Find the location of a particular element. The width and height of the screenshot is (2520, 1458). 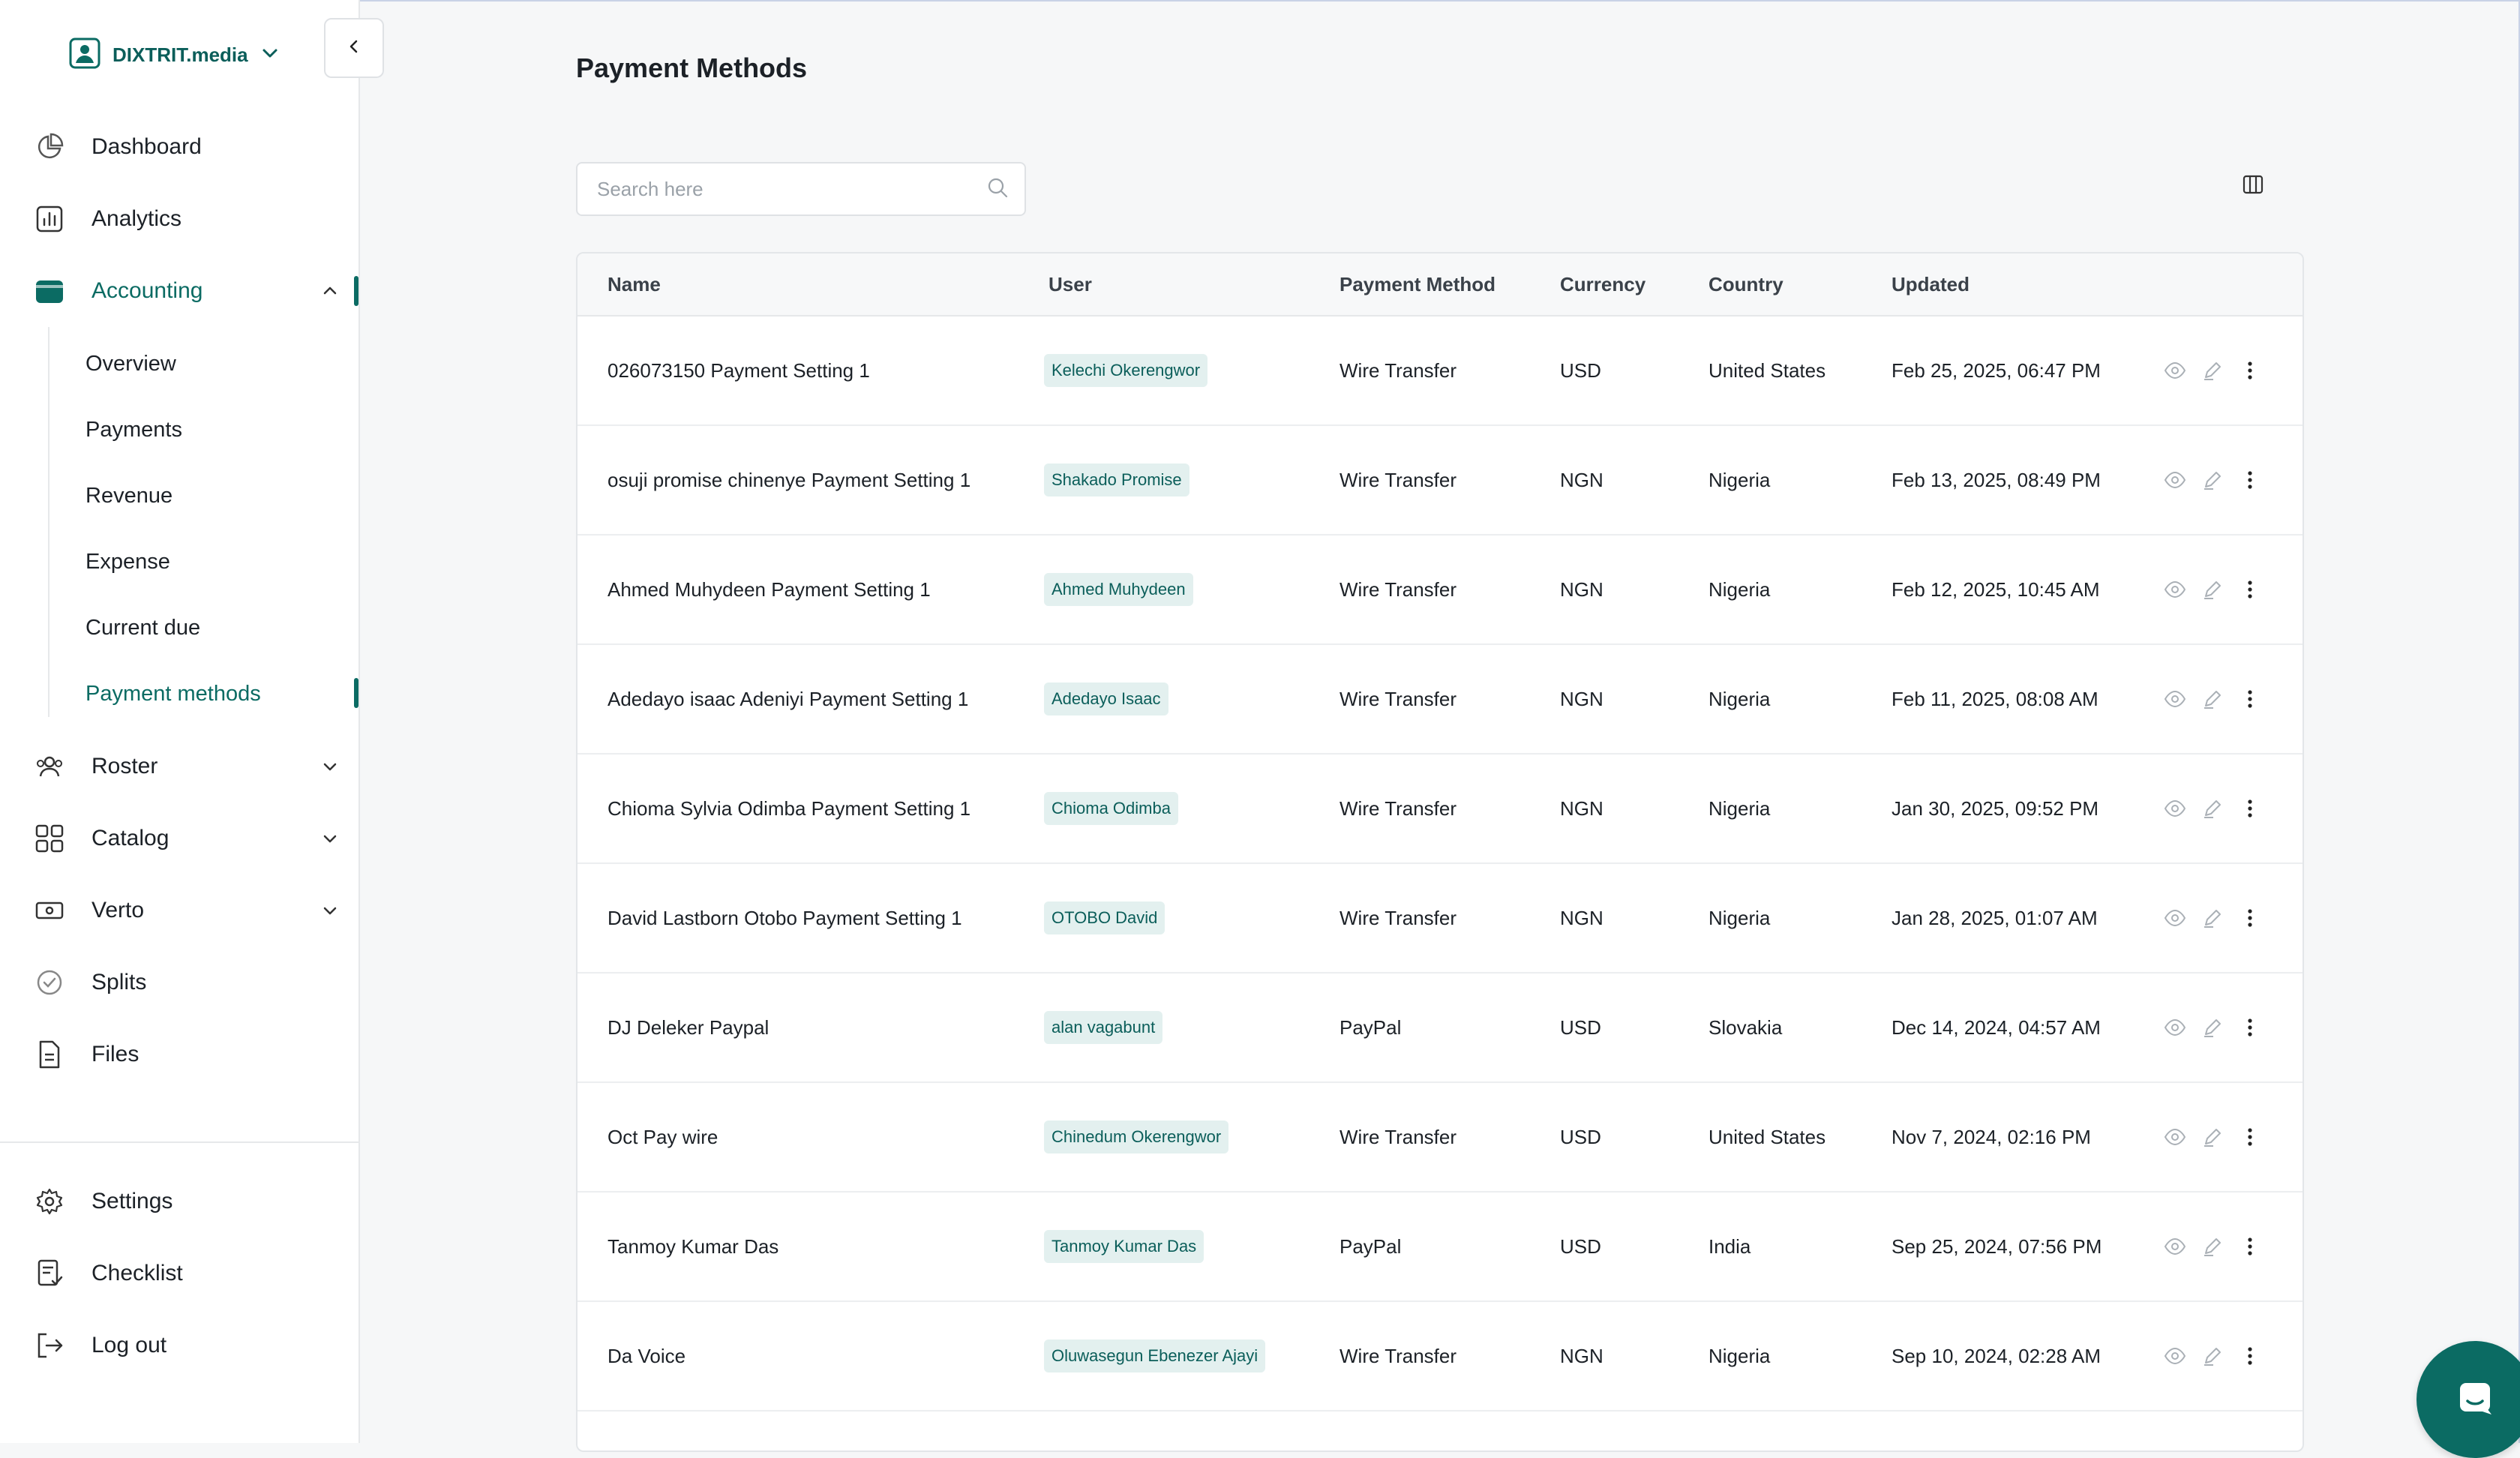

sidebar-item-accounting: Accounting is located at coordinates (187, 291).